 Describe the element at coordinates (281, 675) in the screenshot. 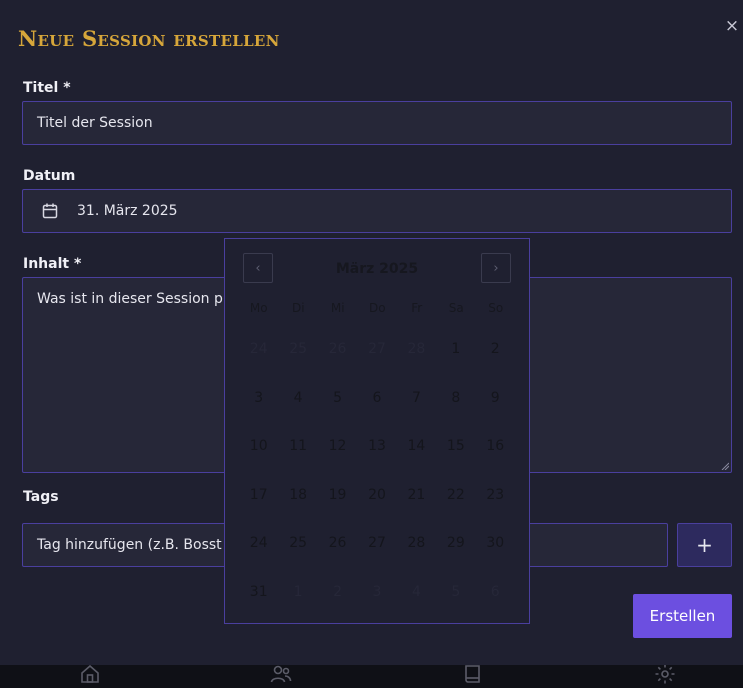

I see `users-icon` at that location.